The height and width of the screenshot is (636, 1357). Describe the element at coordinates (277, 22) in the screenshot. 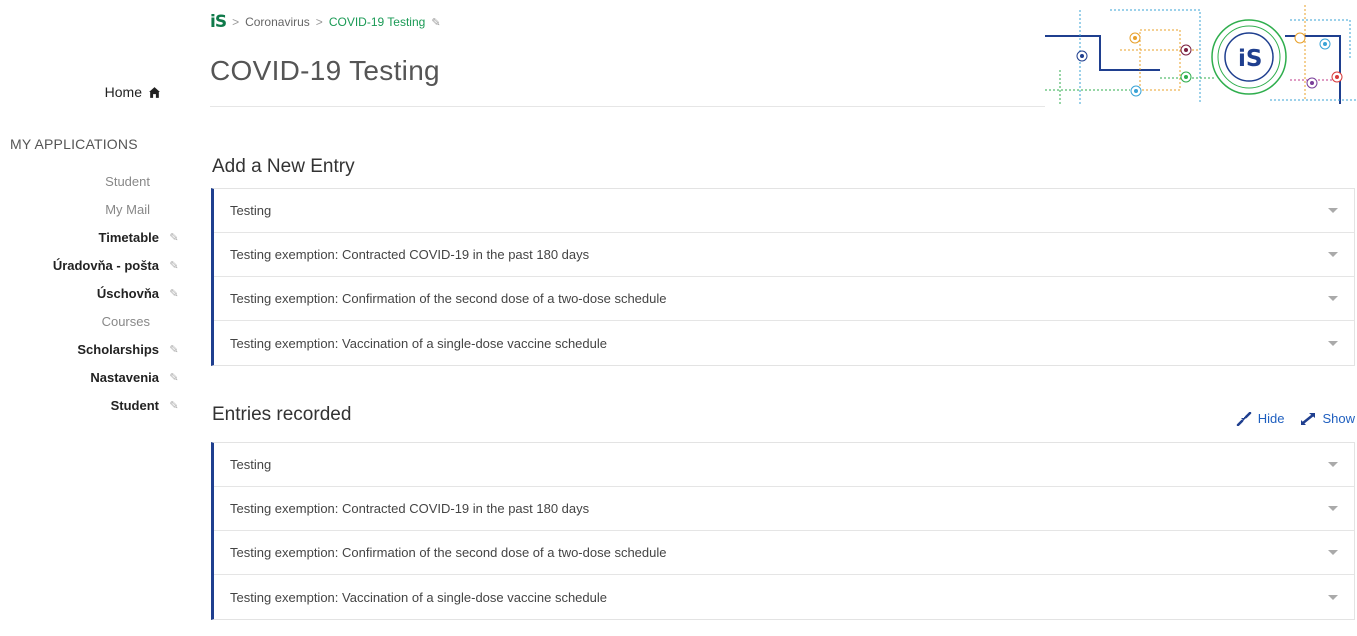

I see `breadcrumb-coronavirus: Coronavirus` at that location.